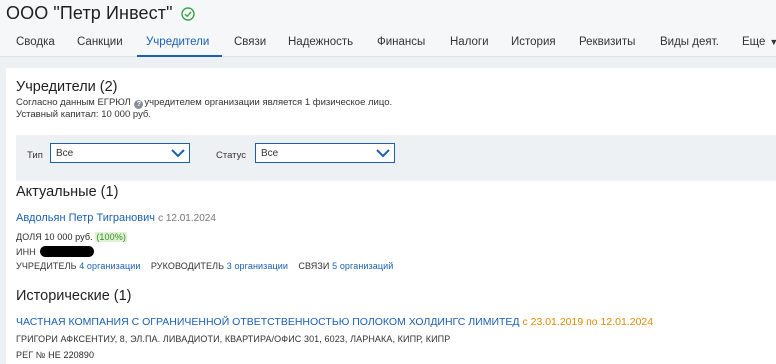 The image size is (776, 364). I want to click on tab-sanctions: Санкции, so click(100, 42).